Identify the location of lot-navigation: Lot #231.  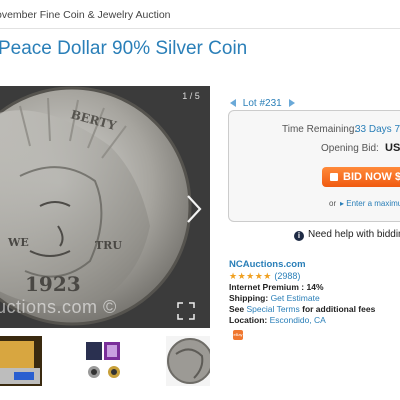
(262, 103).